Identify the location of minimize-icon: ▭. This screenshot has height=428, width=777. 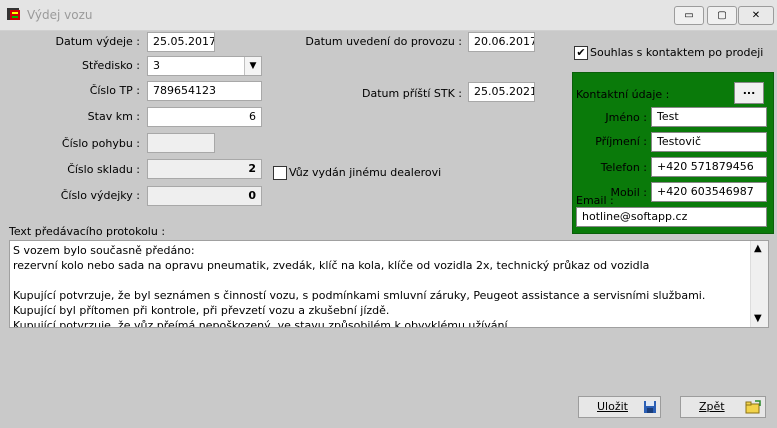
(689, 15).